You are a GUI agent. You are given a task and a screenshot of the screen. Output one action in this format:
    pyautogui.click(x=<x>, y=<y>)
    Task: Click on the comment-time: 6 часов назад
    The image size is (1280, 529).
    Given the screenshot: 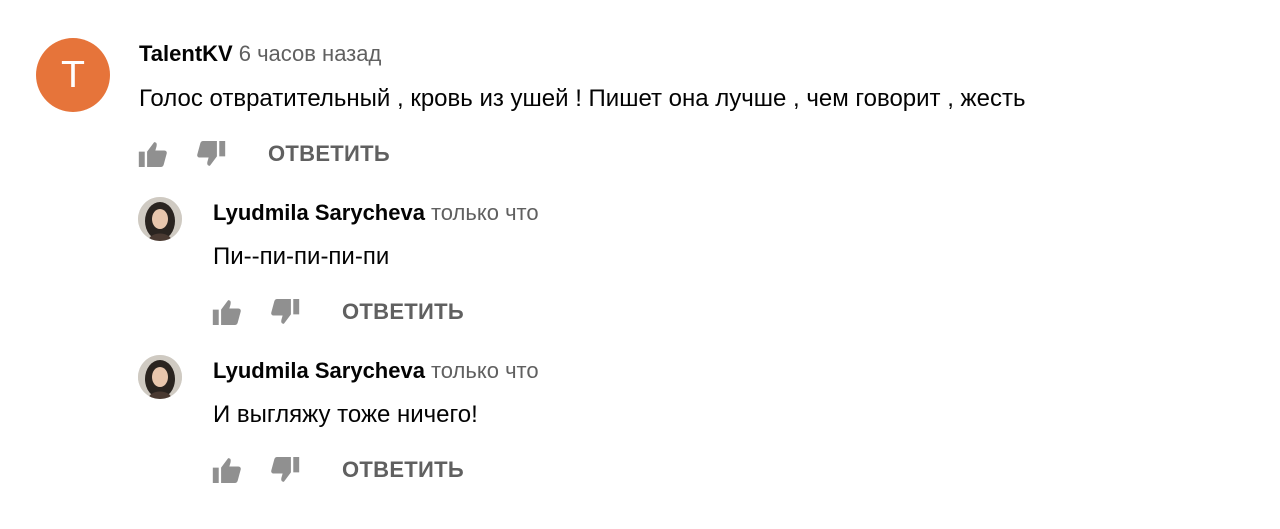 What is the action you would take?
    pyautogui.click(x=310, y=53)
    